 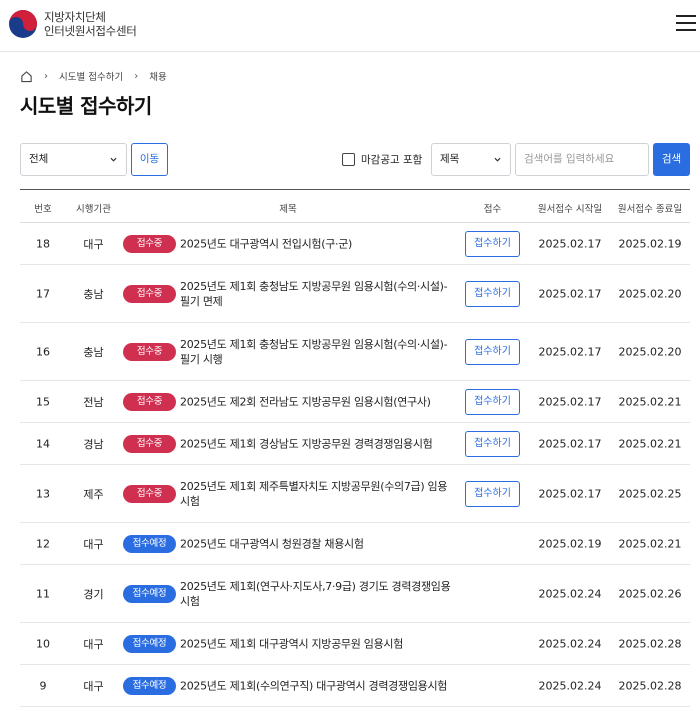 I want to click on breadcrumb: › 시도별 접수하기 › 채용, so click(x=93, y=76).